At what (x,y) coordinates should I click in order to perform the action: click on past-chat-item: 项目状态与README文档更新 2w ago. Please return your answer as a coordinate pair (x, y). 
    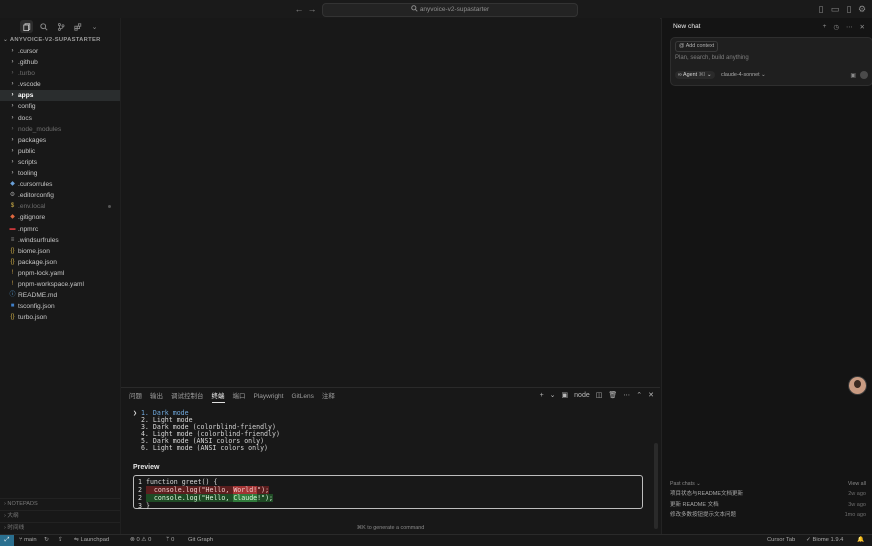
    Looking at the image, I should click on (768, 494).